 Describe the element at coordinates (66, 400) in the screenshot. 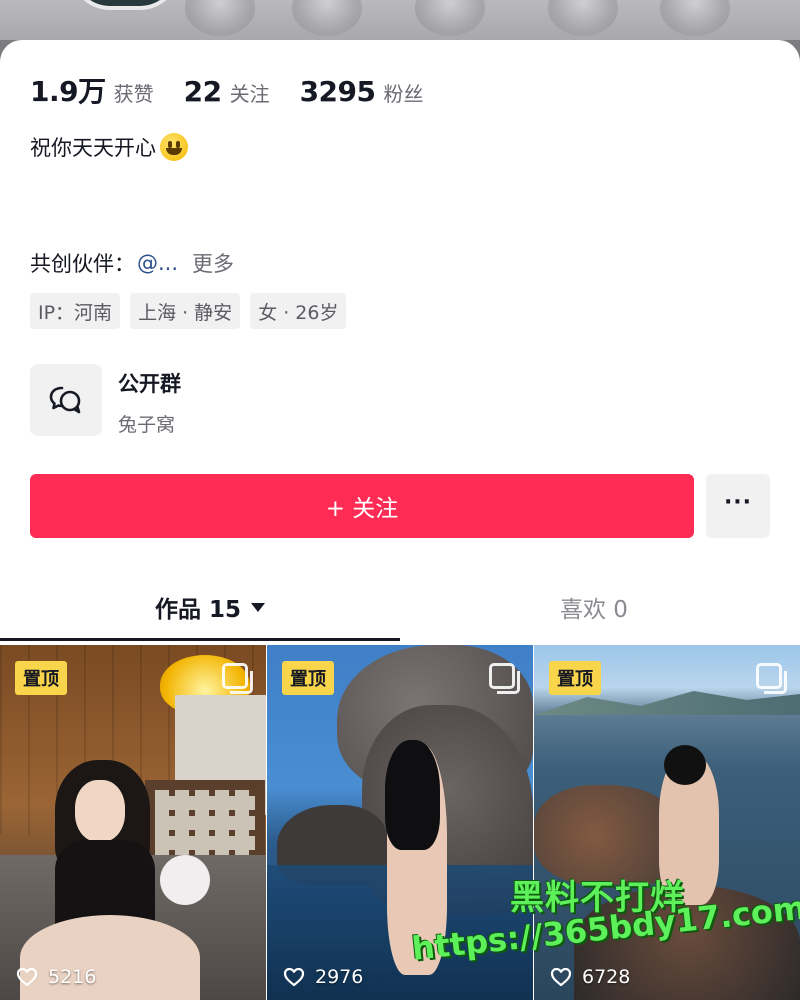

I see `chat-bubbles-icon` at that location.